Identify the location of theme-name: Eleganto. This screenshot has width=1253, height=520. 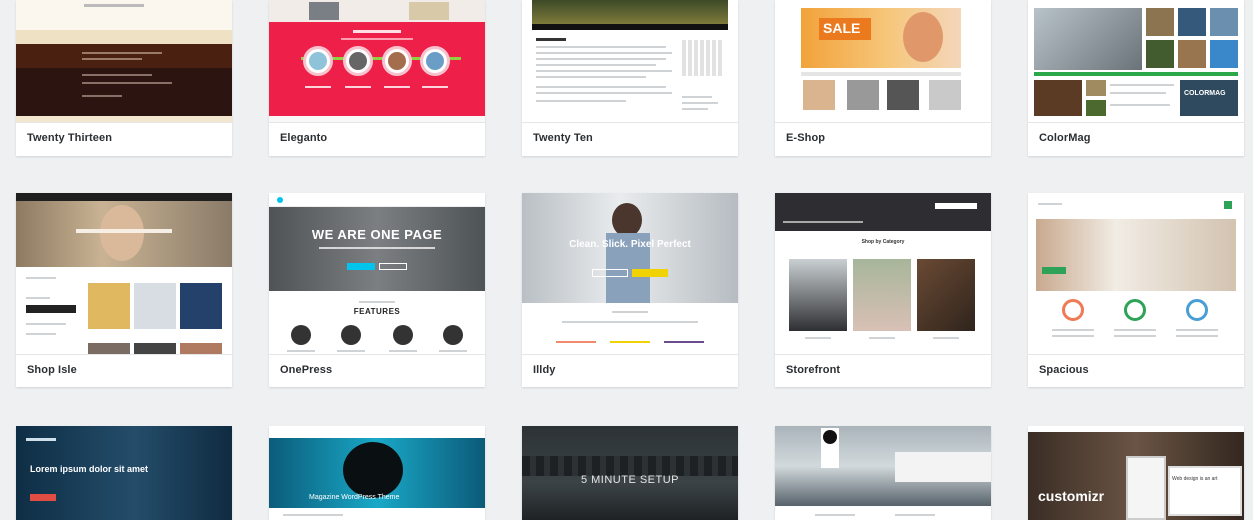
(304, 138).